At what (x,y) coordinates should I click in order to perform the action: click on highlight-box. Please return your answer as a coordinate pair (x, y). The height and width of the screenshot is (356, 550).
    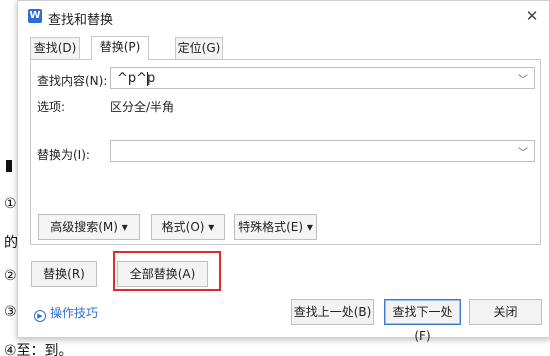
    Looking at the image, I should click on (167, 271).